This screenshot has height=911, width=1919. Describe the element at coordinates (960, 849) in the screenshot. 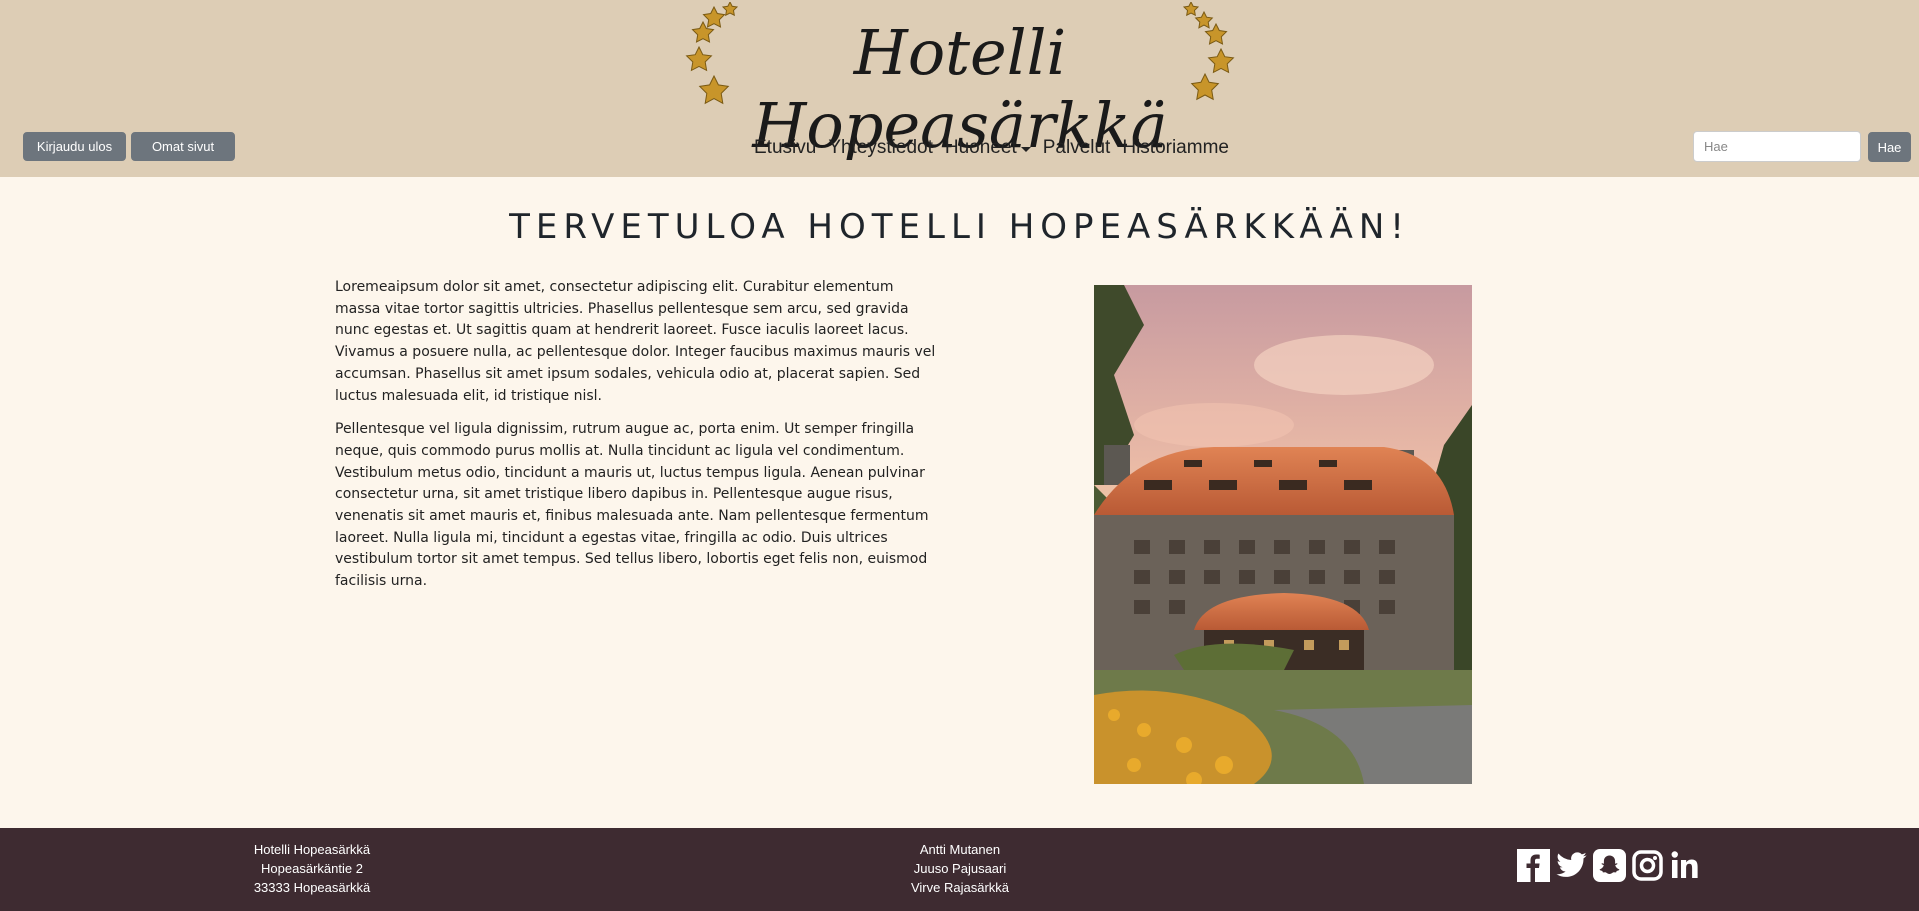

I see `footer-person: Antti Mutanen` at that location.